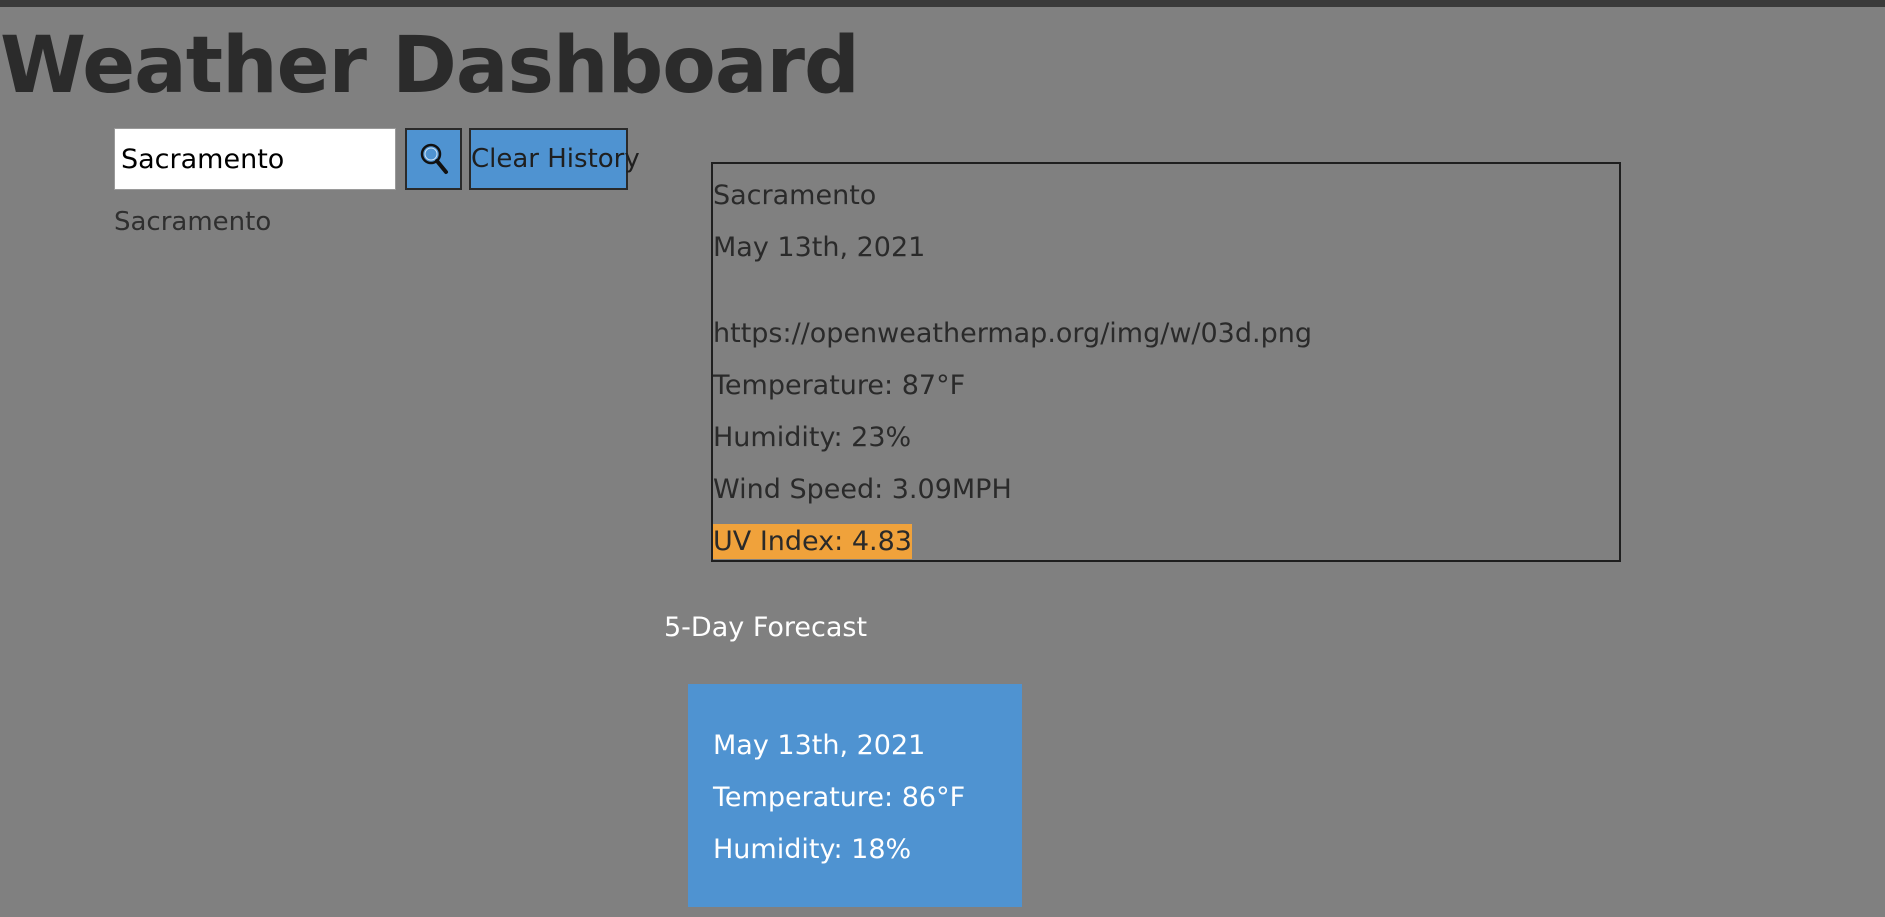 This screenshot has width=1885, height=917. I want to click on current-humidity: Humidity: 23%, so click(812, 437).